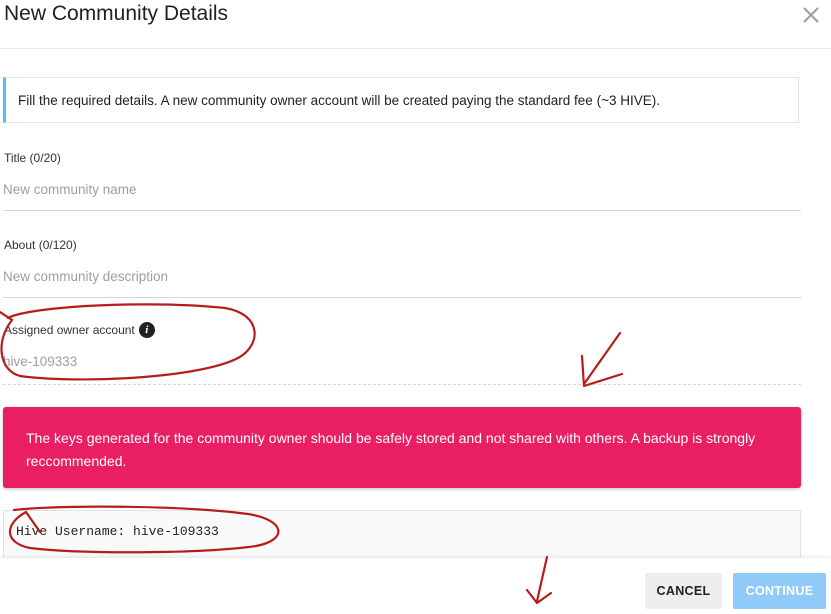 This screenshot has width=831, height=614. I want to click on about-field-label: About (0/120), so click(40, 245).